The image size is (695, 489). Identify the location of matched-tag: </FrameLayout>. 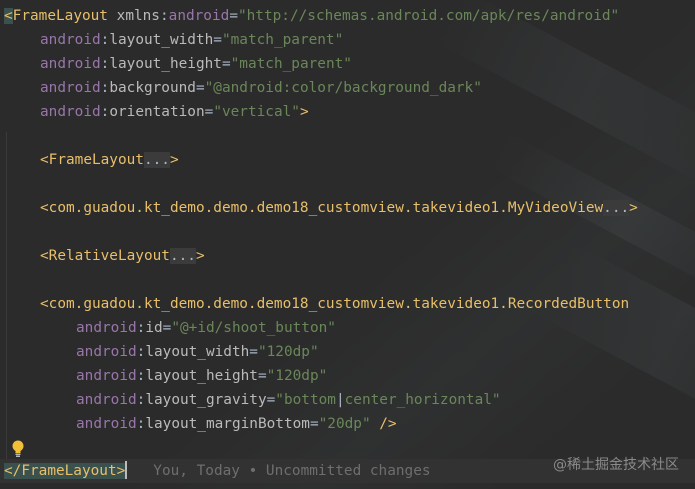
(65, 471).